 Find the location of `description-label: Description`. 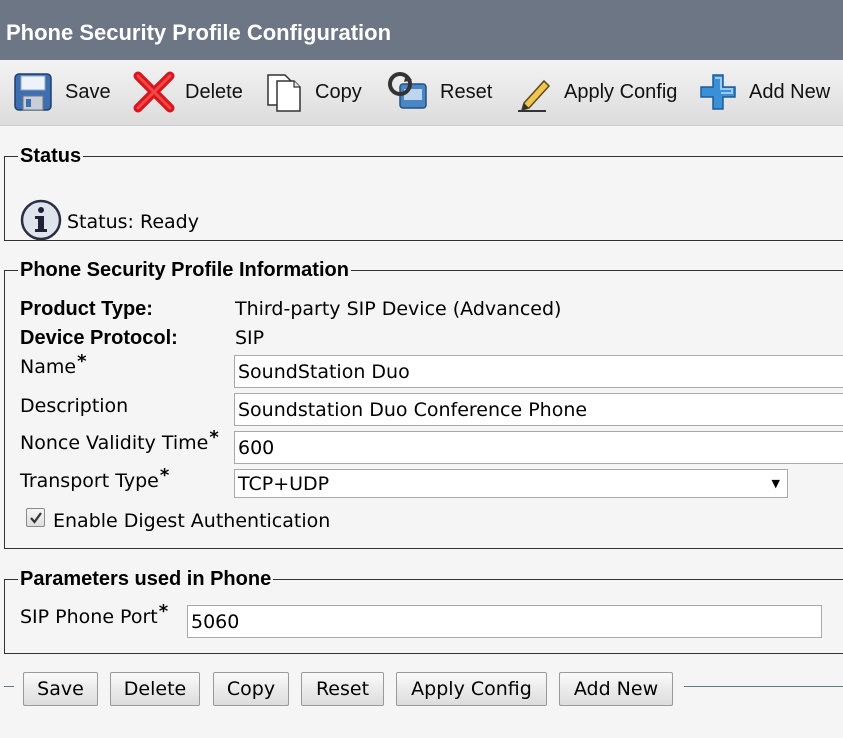

description-label: Description is located at coordinates (74, 406).